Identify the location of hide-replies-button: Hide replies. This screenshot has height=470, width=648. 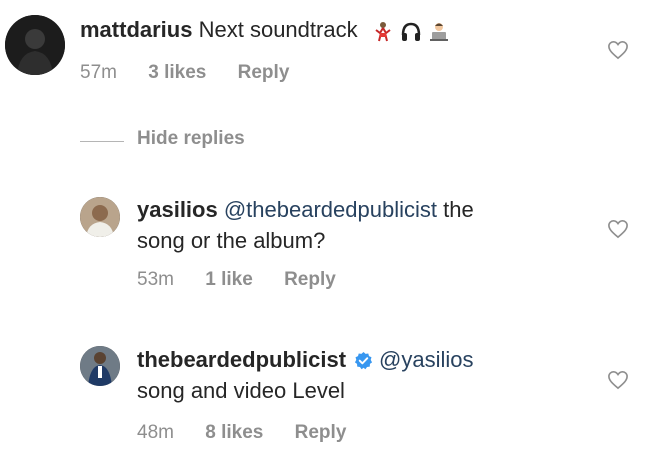
(191, 139).